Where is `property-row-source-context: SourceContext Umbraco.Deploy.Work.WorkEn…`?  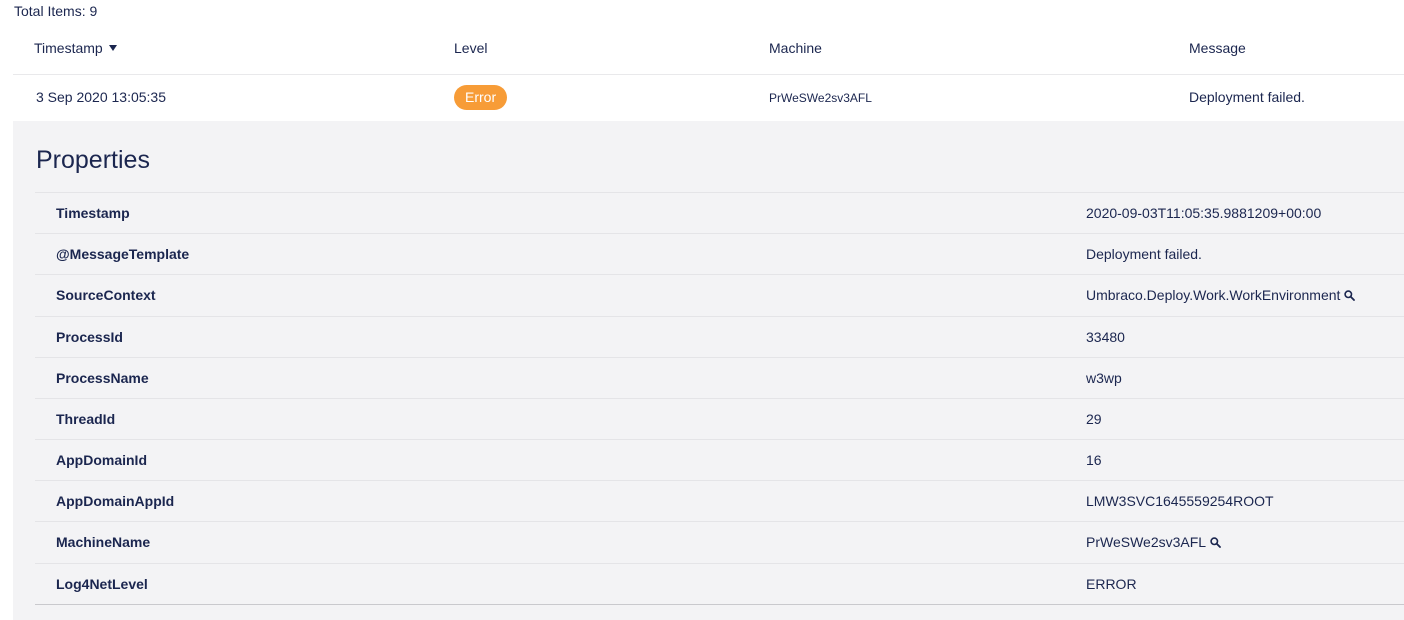
property-row-source-context: SourceContext Umbraco.Deploy.Work.WorkEn… is located at coordinates (719, 296).